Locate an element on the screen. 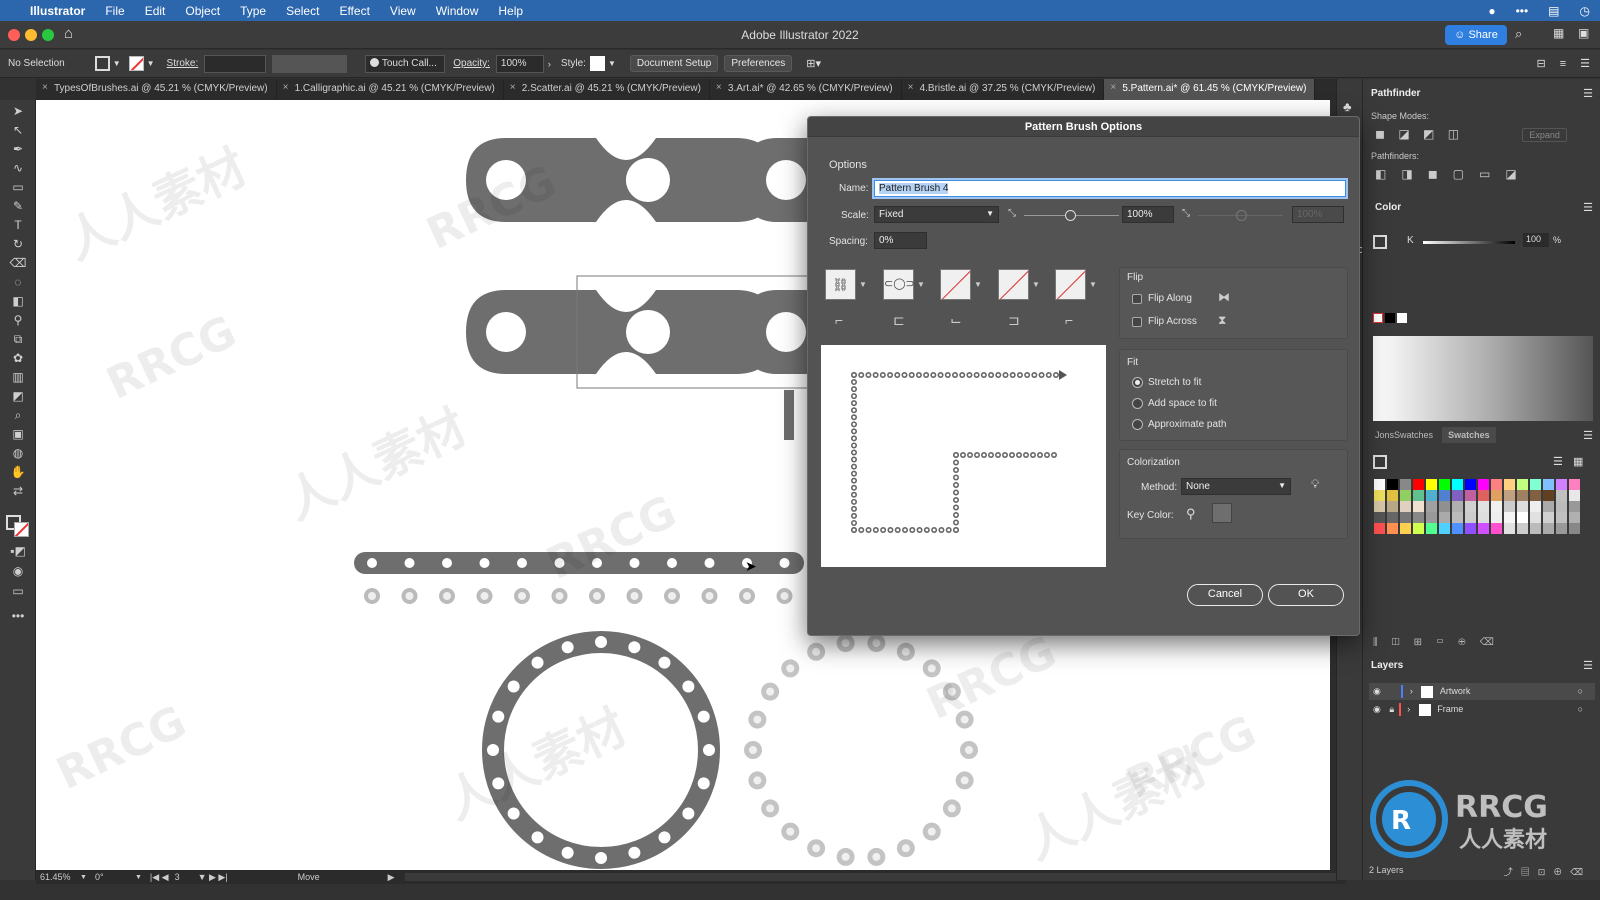  paintbrush-tool-icon: ✎ is located at coordinates (18, 206).